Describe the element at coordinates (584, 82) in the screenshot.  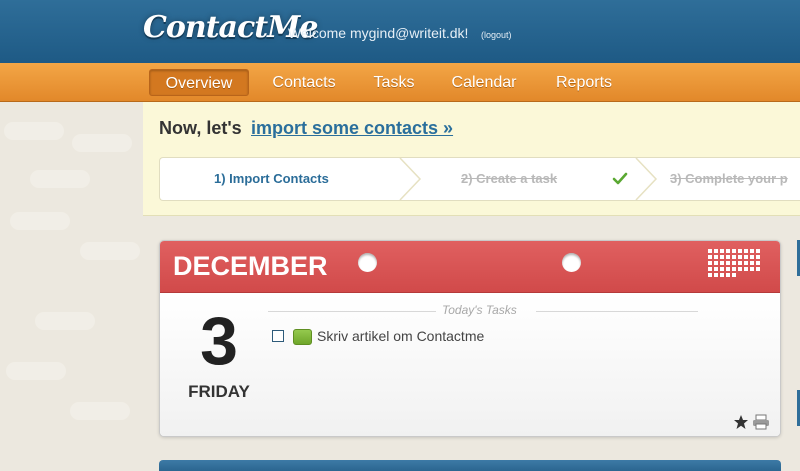
I see `nav-reports: Reports` at that location.